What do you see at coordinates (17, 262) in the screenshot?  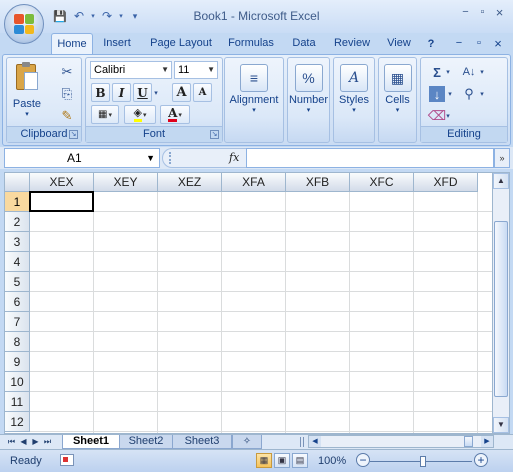 I see `row-header: 4` at bounding box center [17, 262].